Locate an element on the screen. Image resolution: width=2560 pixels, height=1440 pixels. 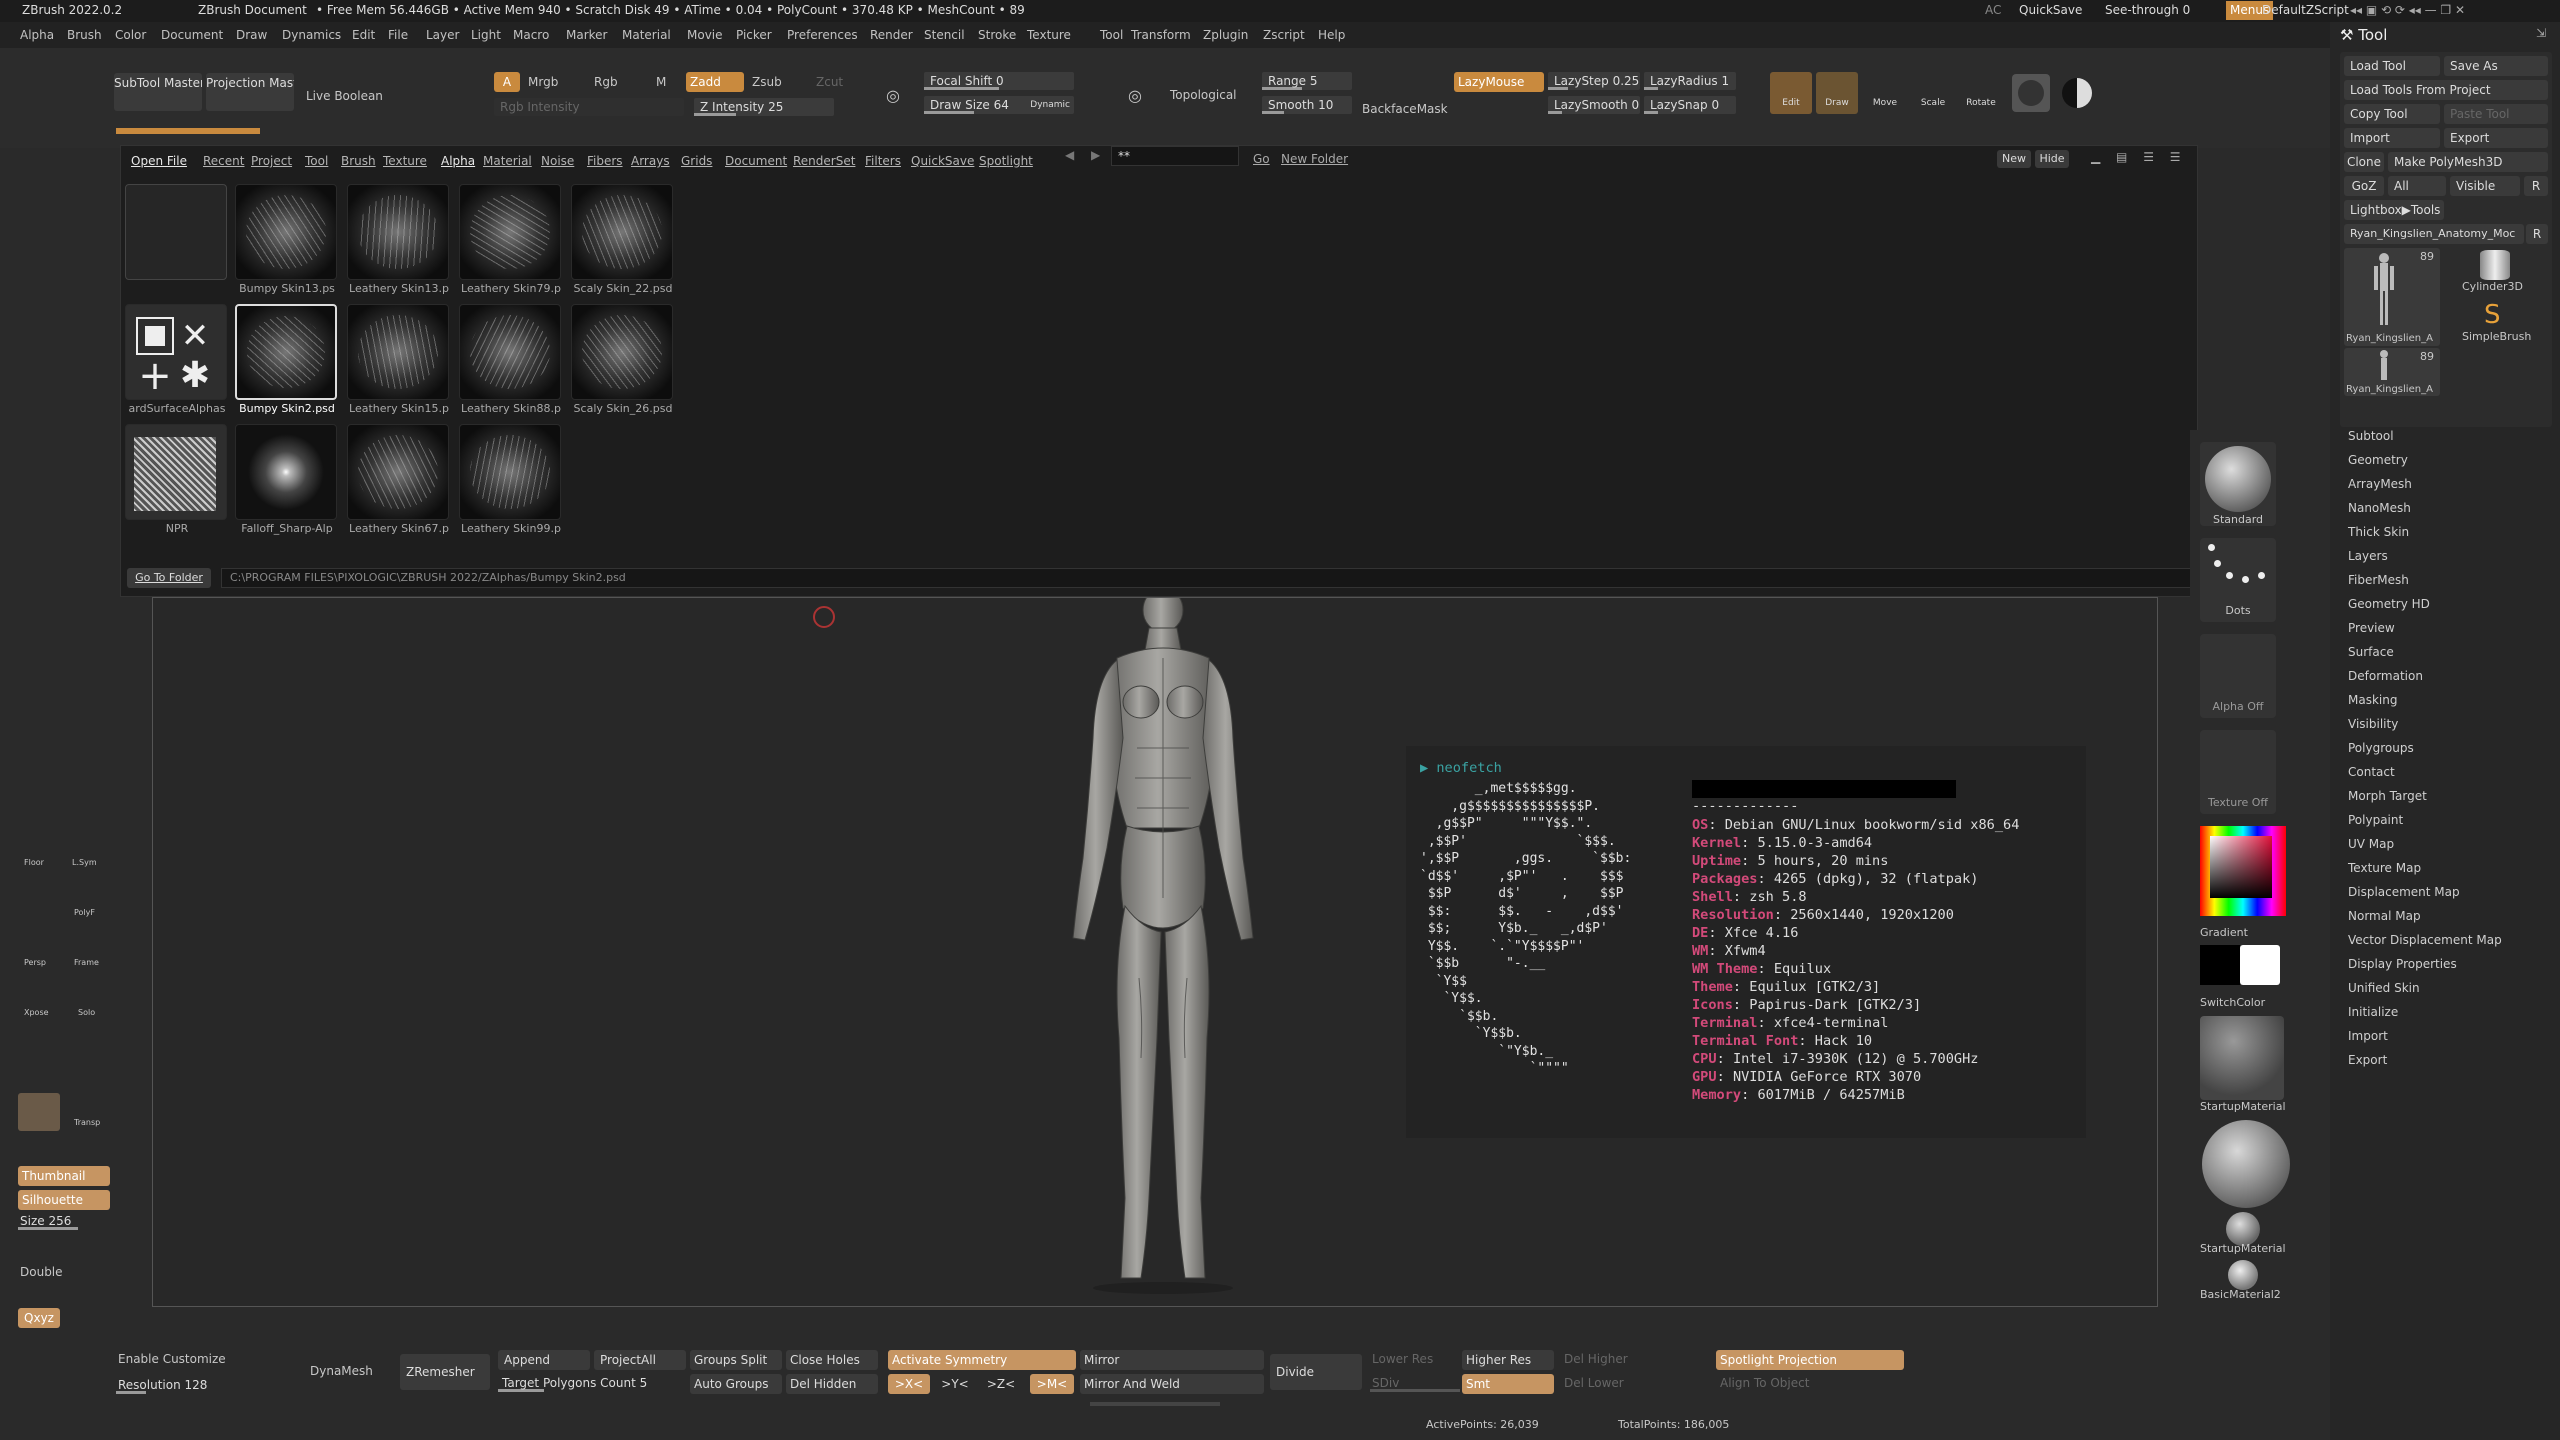
zadd-button: Zadd is located at coordinates (715, 82).